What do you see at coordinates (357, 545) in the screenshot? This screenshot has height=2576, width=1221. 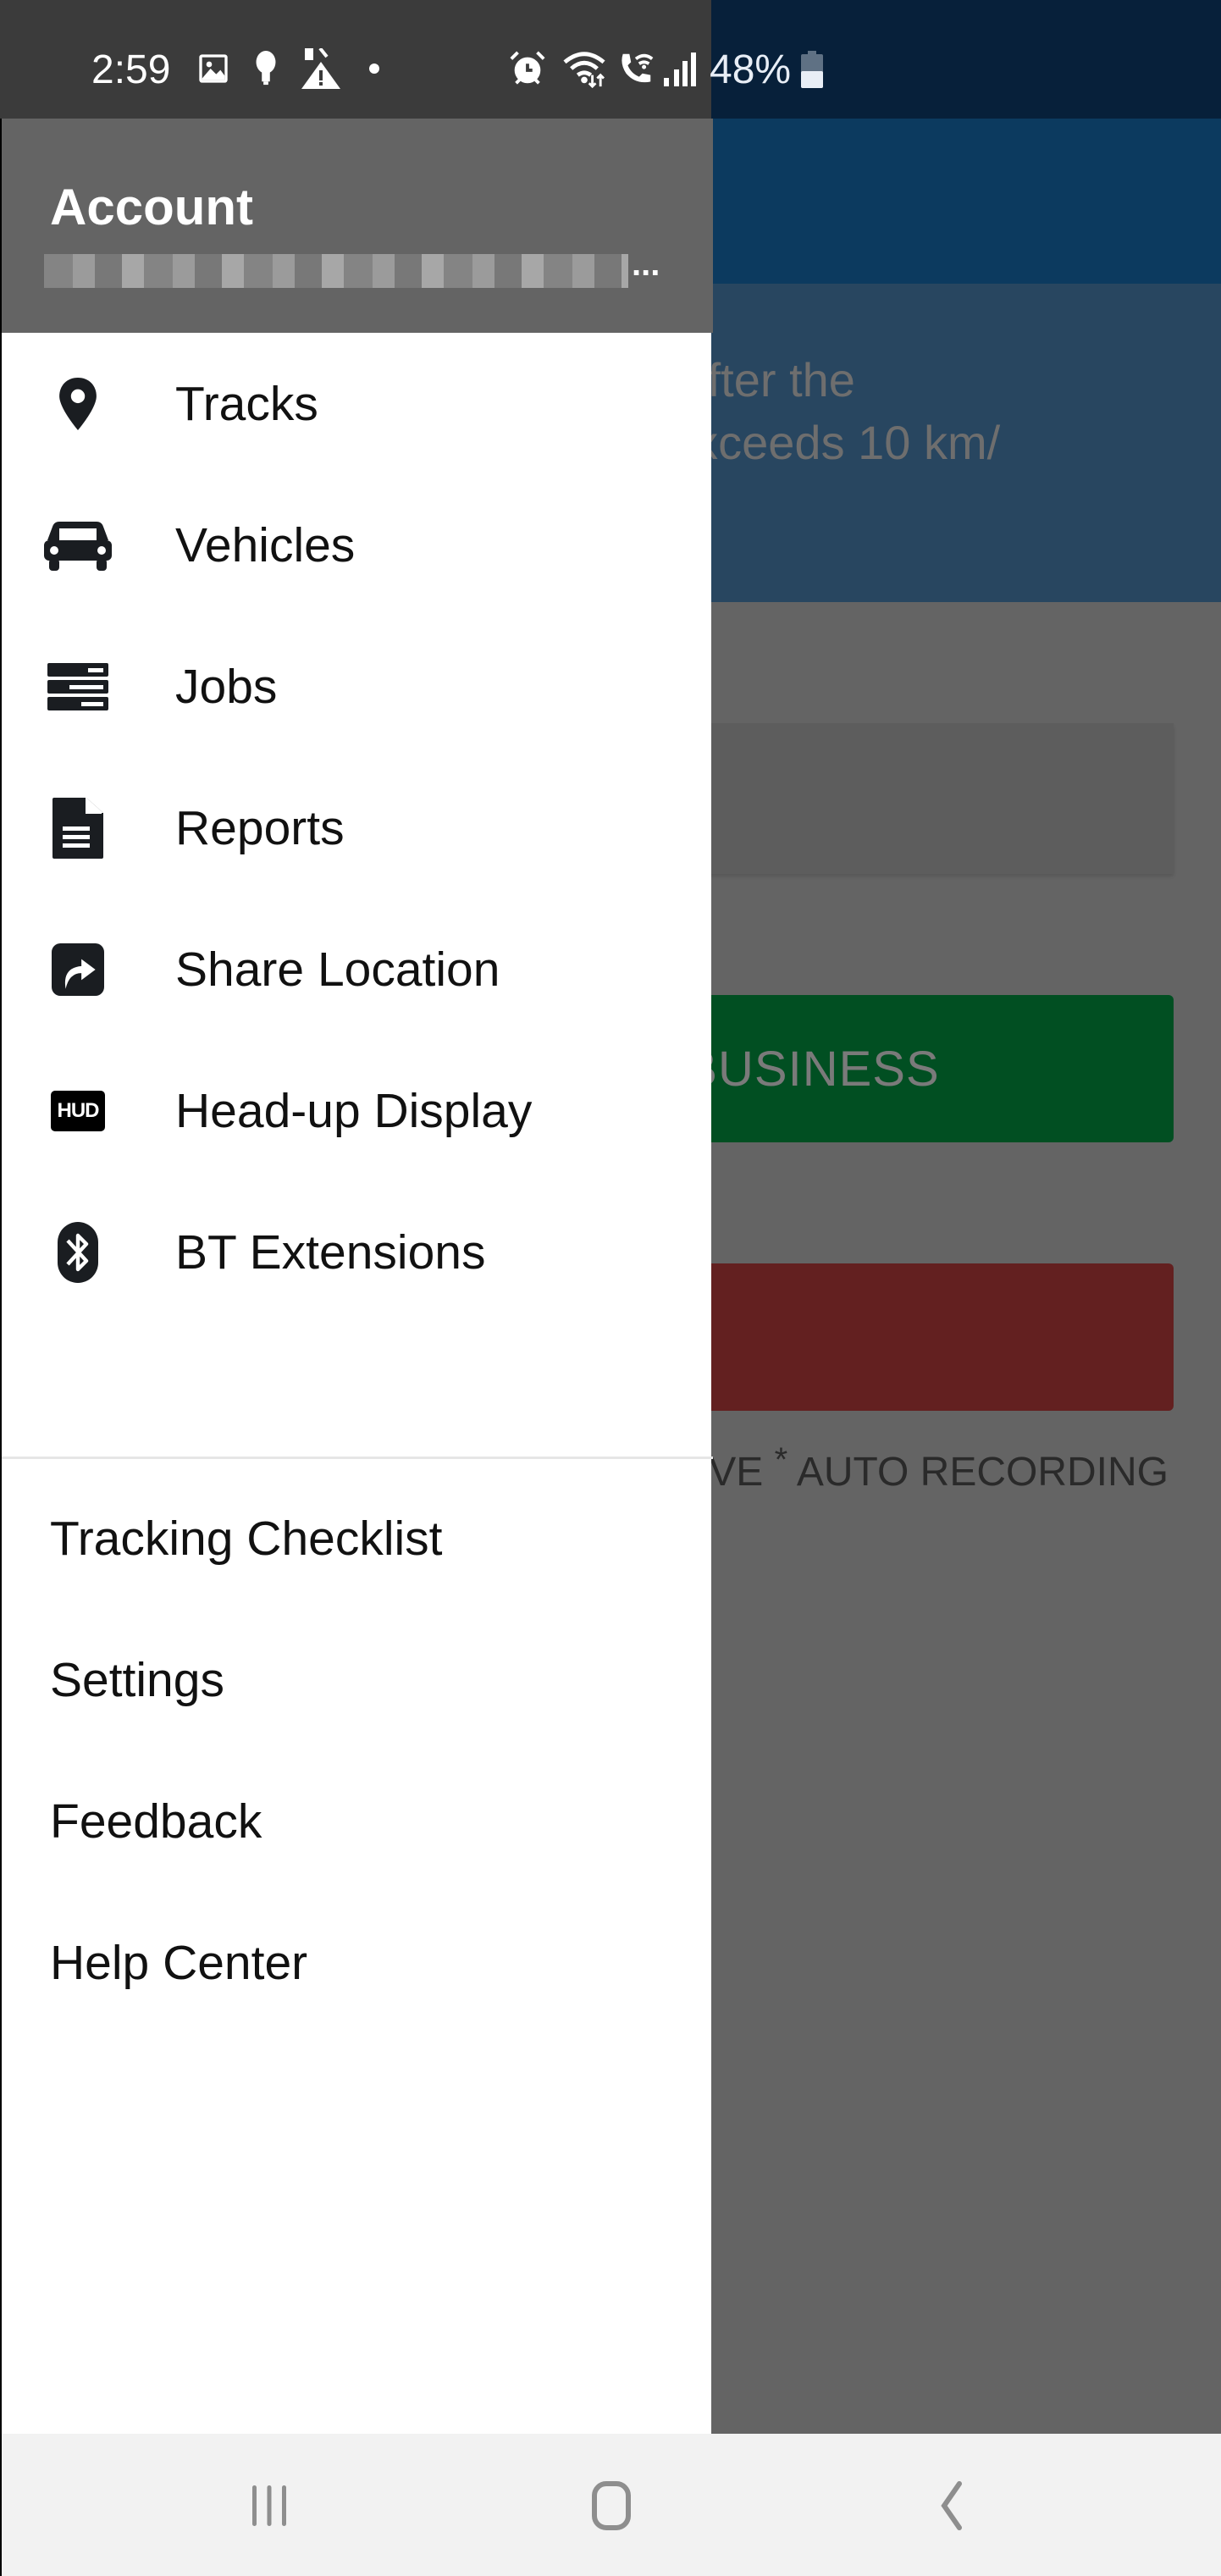 I see `menu-item-vehicles: Vehicles` at bounding box center [357, 545].